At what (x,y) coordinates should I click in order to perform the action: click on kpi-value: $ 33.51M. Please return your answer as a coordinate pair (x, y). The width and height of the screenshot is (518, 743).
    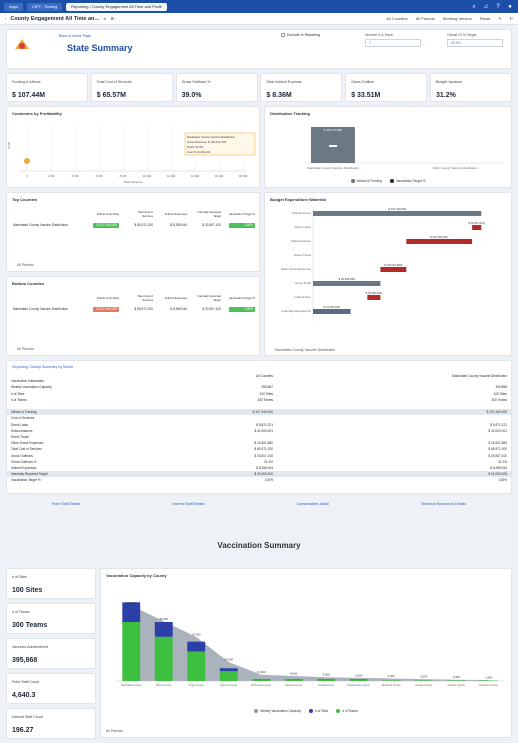
    Looking at the image, I should click on (366, 95).